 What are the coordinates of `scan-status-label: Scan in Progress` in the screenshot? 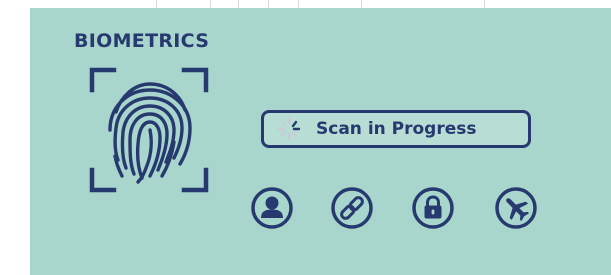 It's located at (396, 129).